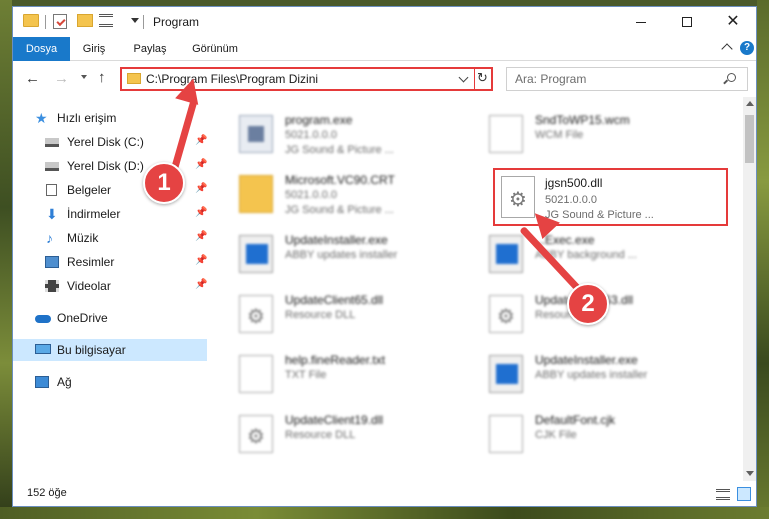 The image size is (769, 519). Describe the element at coordinates (627, 79) in the screenshot. I see `search-input: Ara: Program` at that location.